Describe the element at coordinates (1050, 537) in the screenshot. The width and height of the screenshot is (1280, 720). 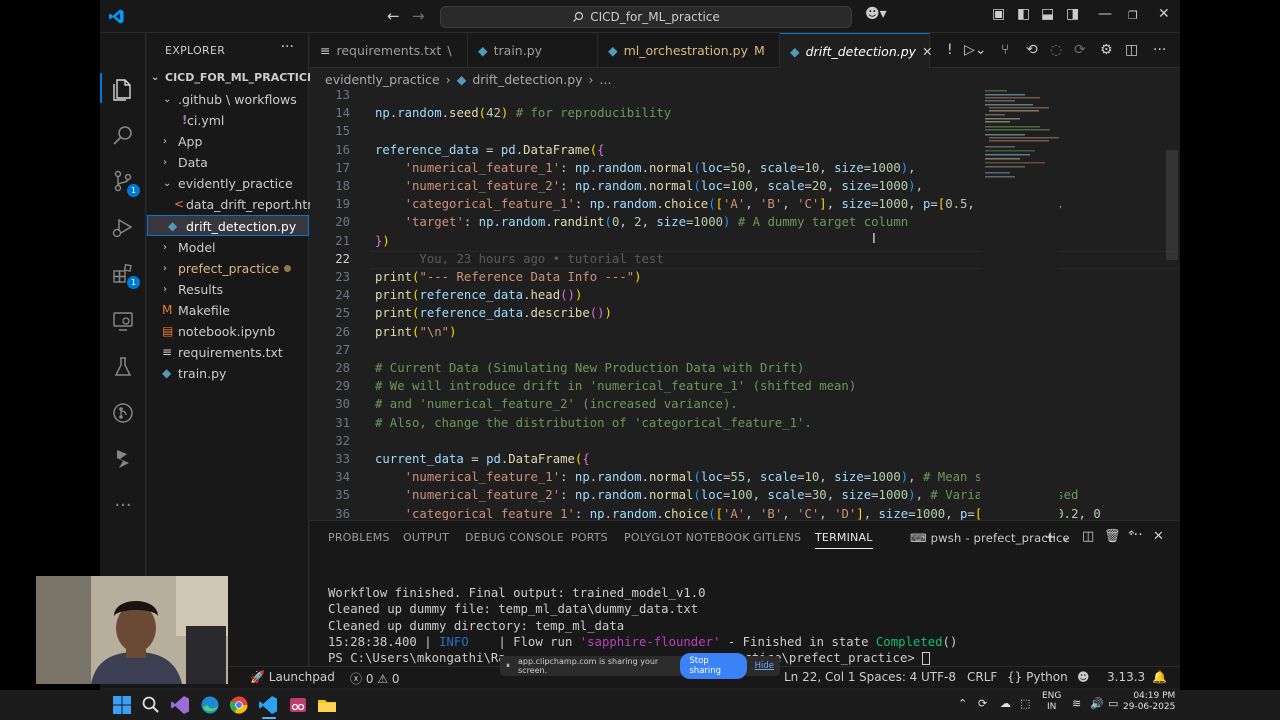
I see `new-terminal-icon: +` at that location.